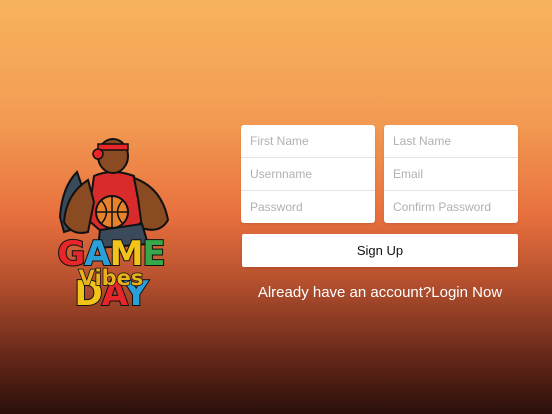  I want to click on login-now-link: Login Now, so click(466, 292).